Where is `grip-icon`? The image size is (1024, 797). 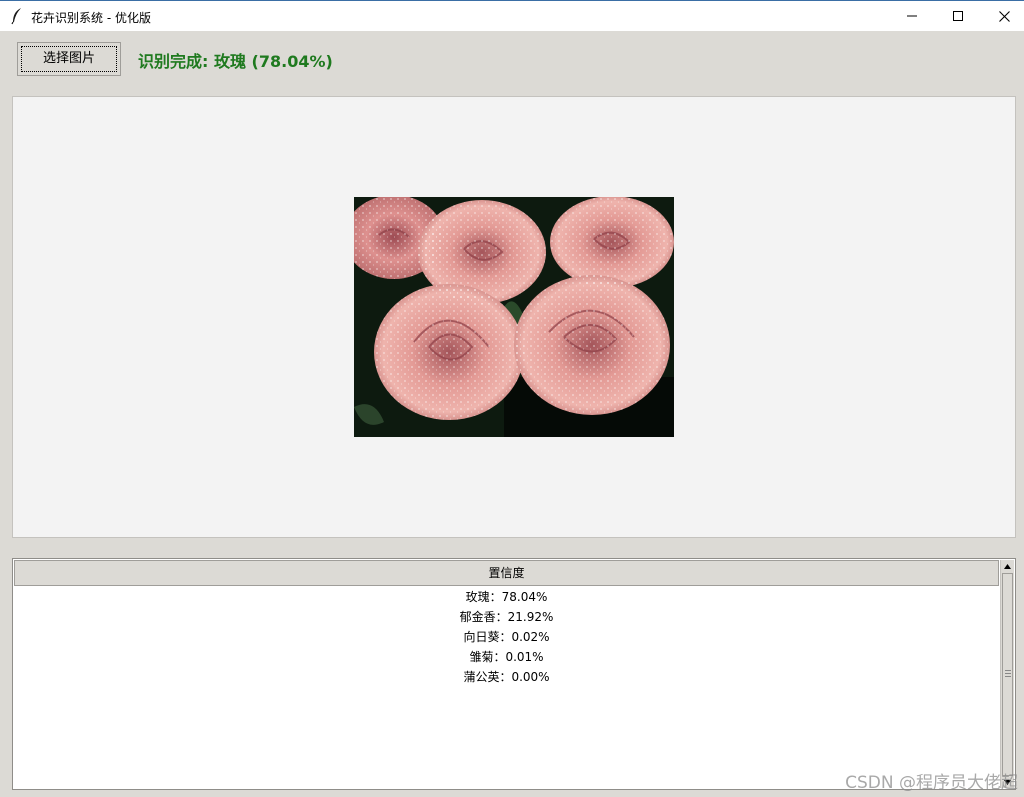 grip-icon is located at coordinates (1008, 674).